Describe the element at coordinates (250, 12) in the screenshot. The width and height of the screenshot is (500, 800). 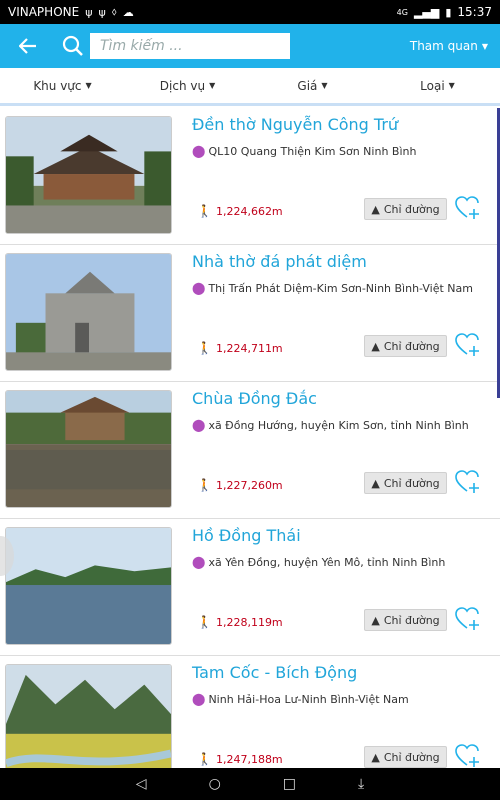
I see `status-bar: VINAPHONE ψ ψ ⬨ ☁ 4G ▂▄▆ ▮ 15:37` at that location.